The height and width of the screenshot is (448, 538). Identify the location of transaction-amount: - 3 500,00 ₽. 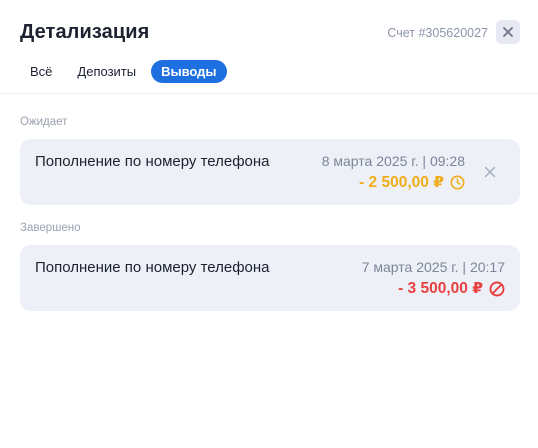
(451, 288).